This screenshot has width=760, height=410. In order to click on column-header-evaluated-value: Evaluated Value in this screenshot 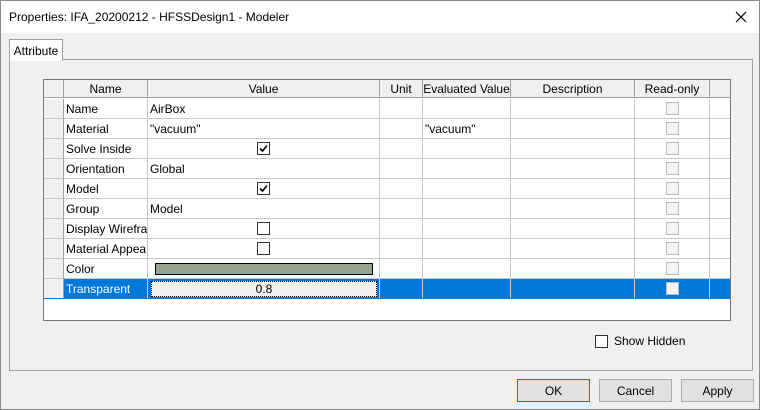, I will do `click(467, 89)`.